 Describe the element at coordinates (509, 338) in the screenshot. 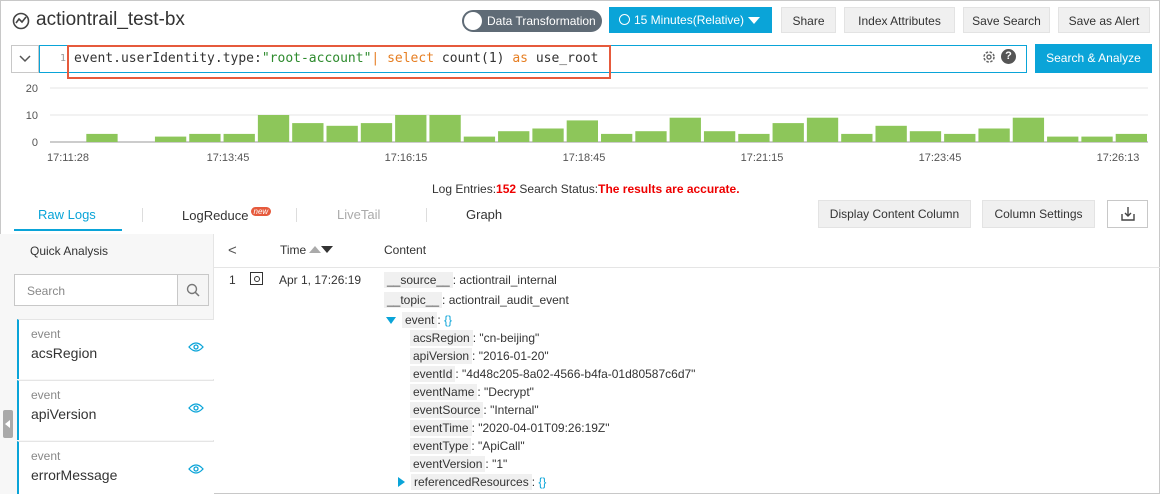

I see `log-value: "cn-beijing"` at that location.